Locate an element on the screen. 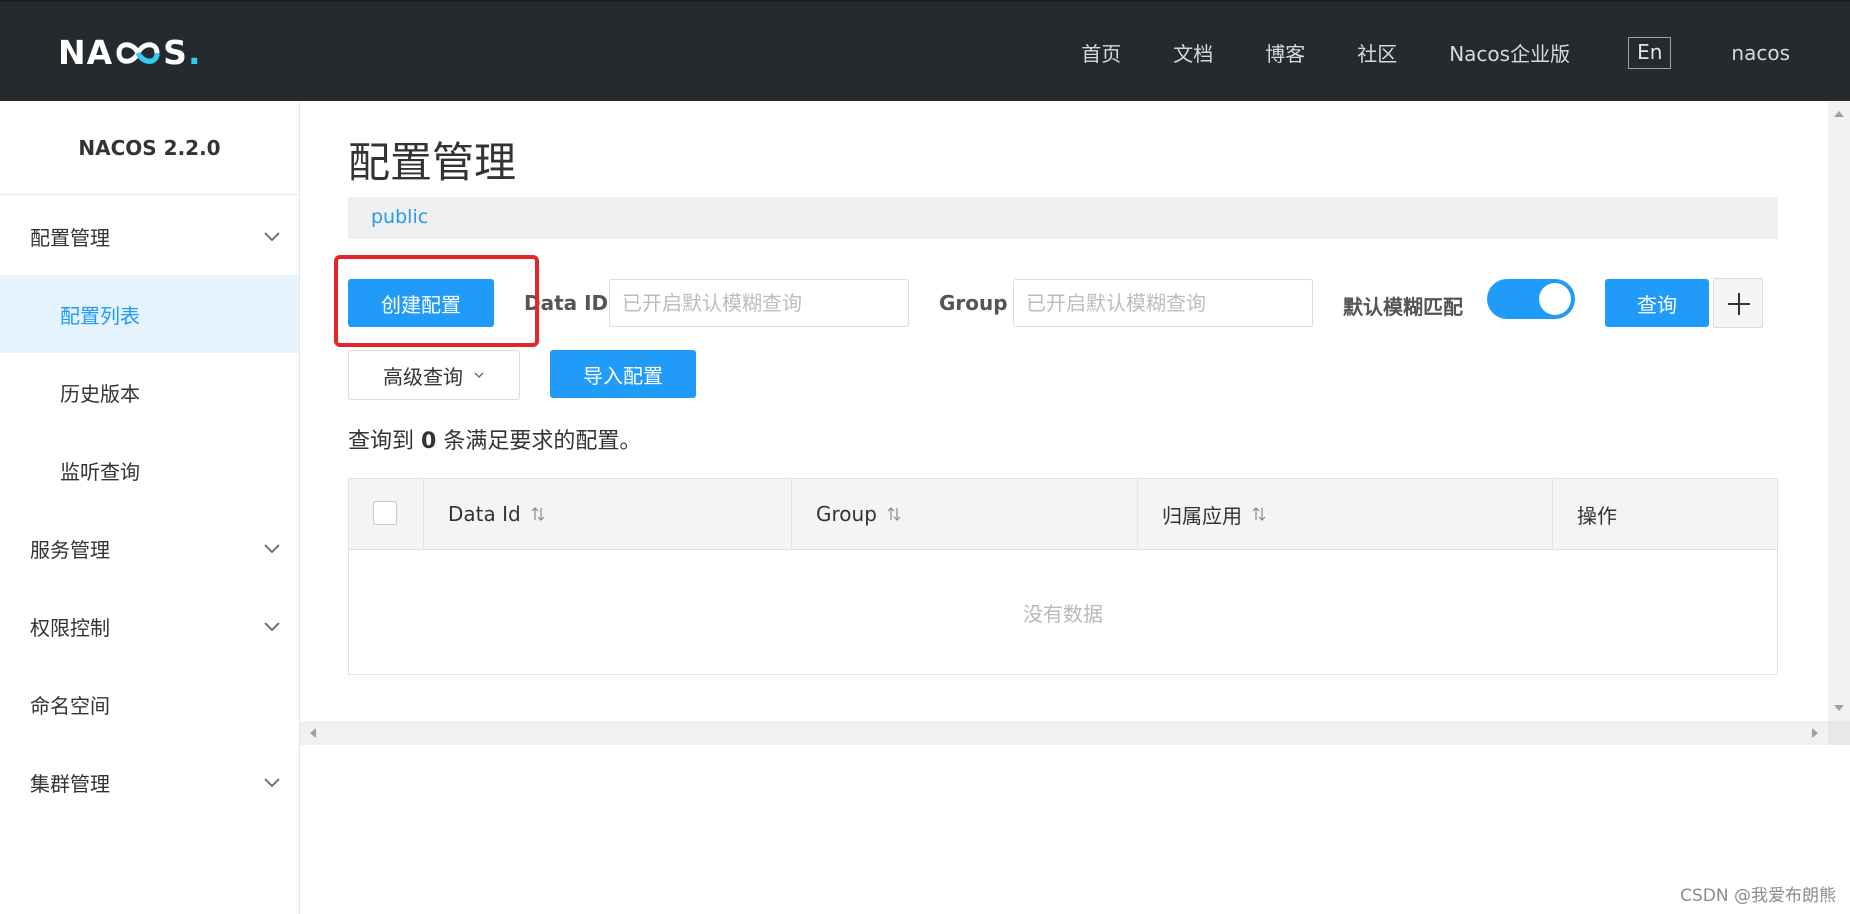 The image size is (1850, 914). column-header-data-id: Data Id is located at coordinates (608, 514).